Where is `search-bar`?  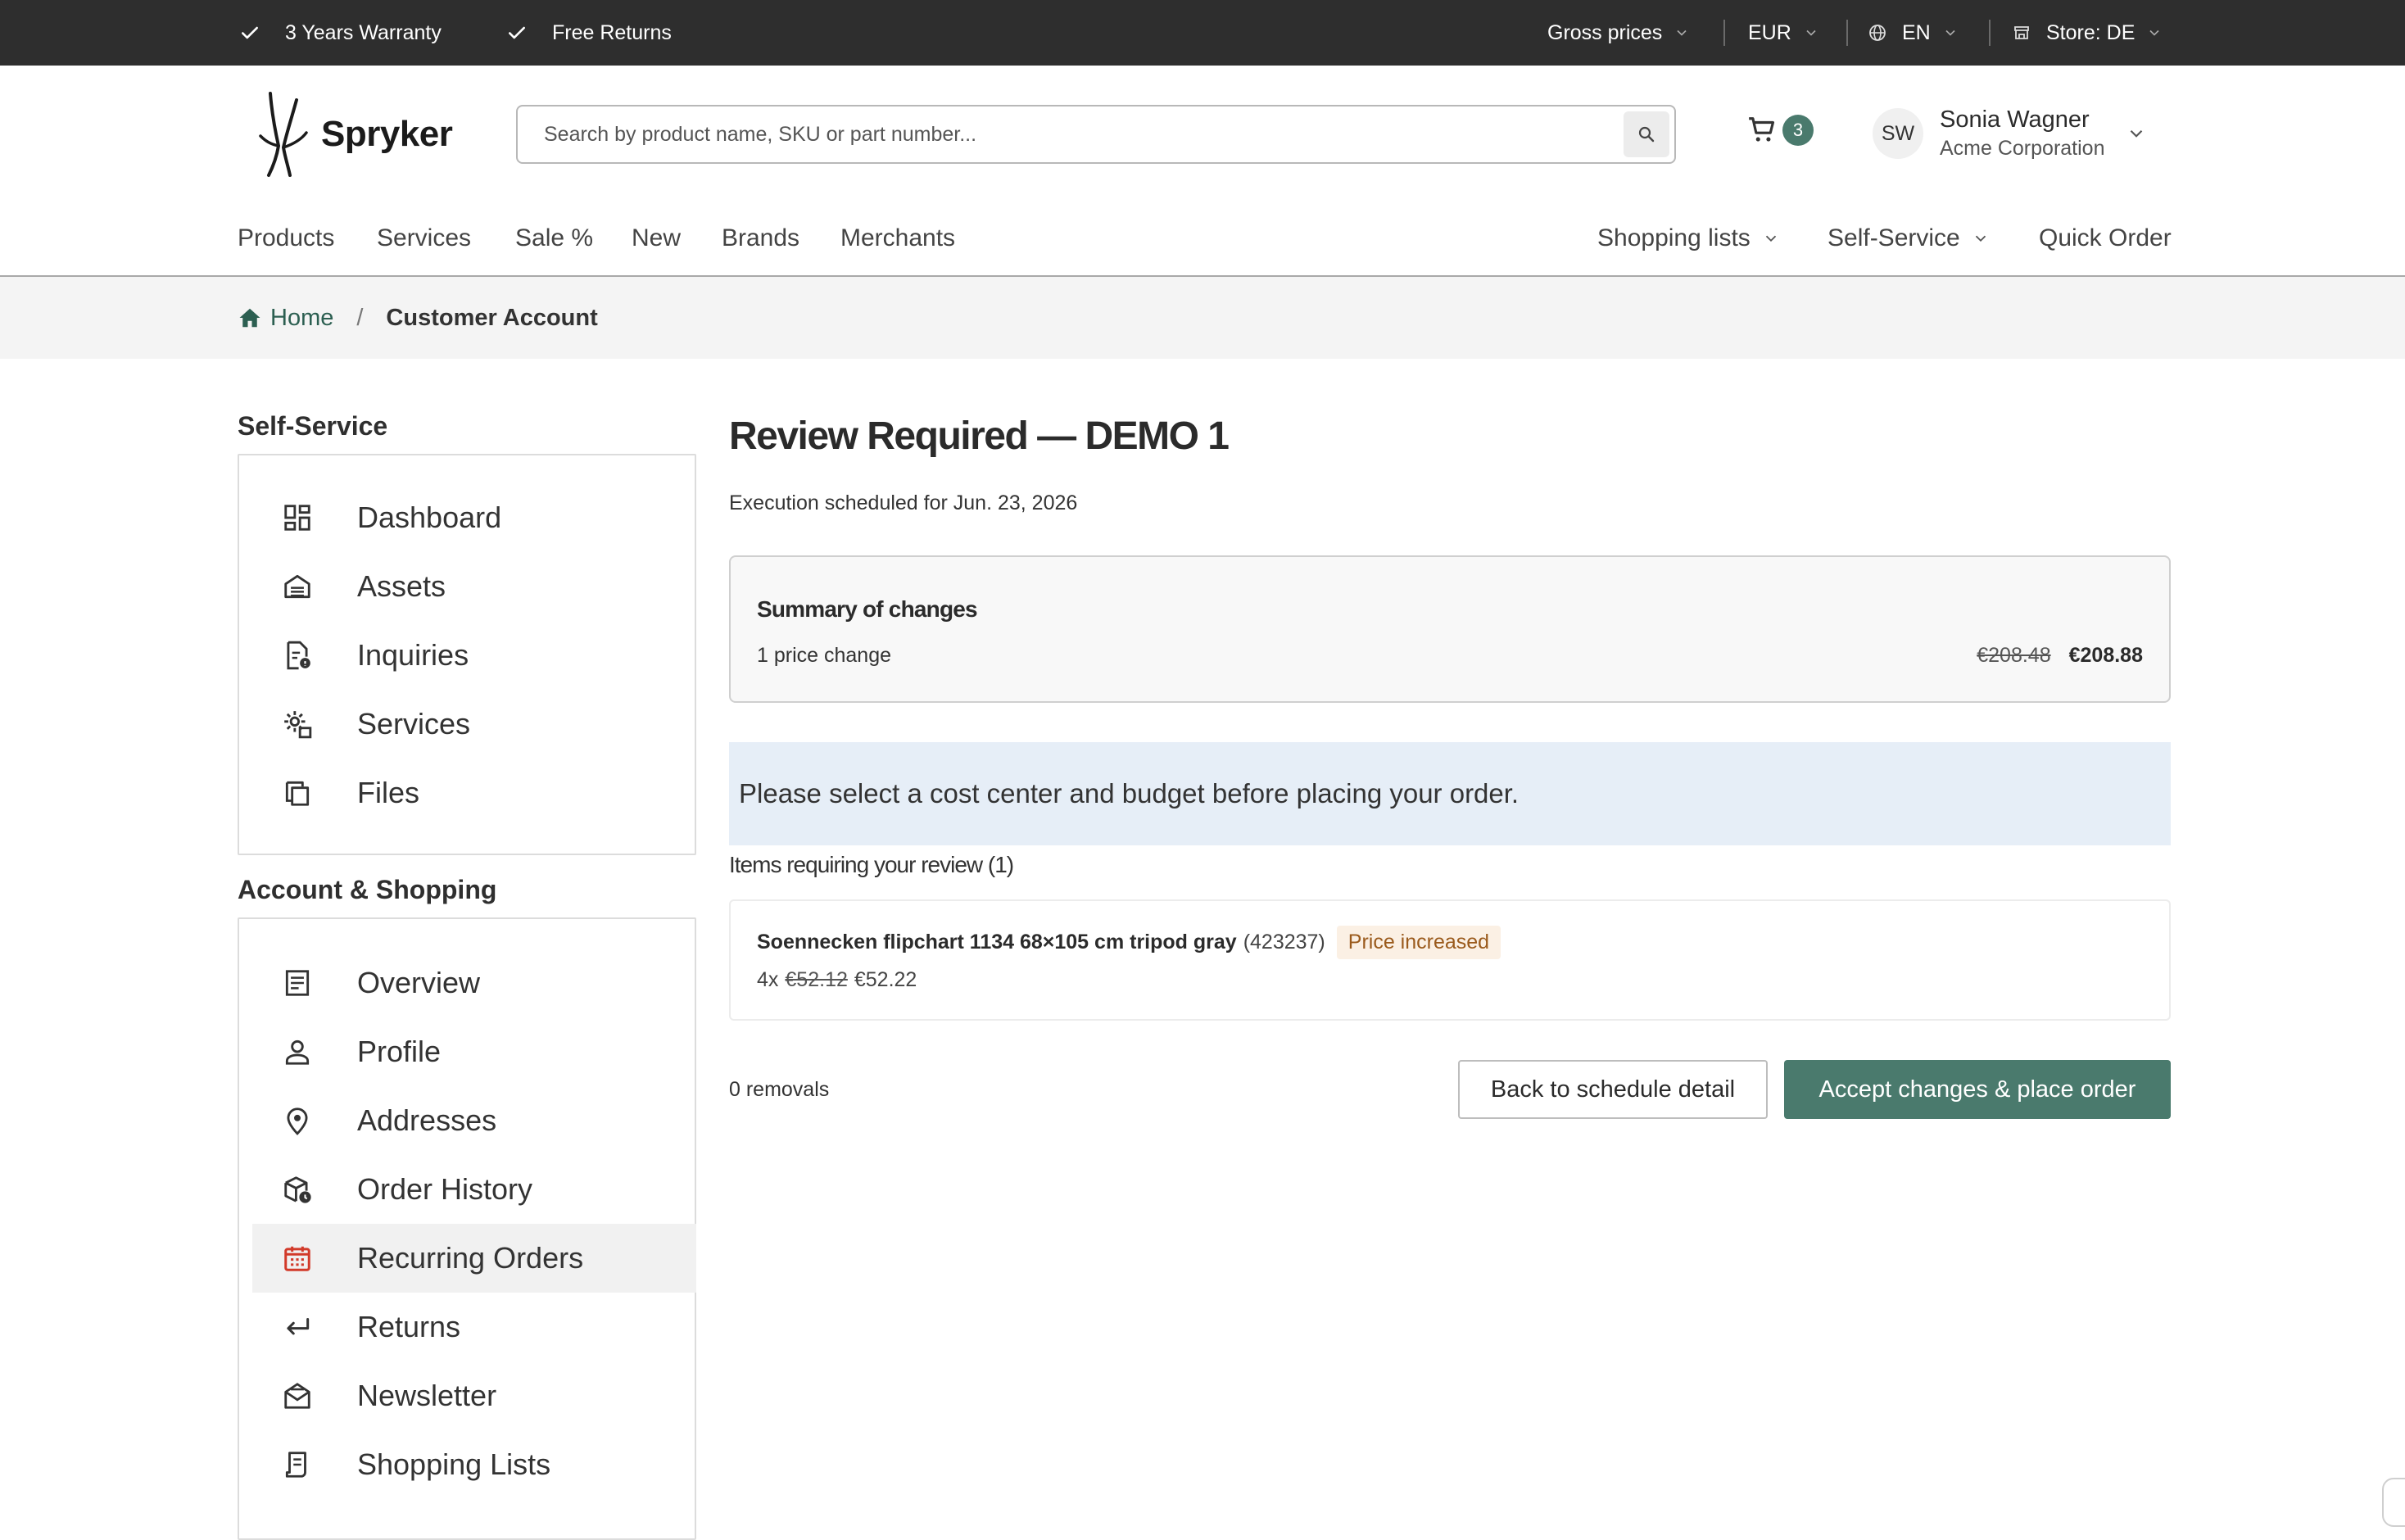 search-bar is located at coordinates (1096, 134).